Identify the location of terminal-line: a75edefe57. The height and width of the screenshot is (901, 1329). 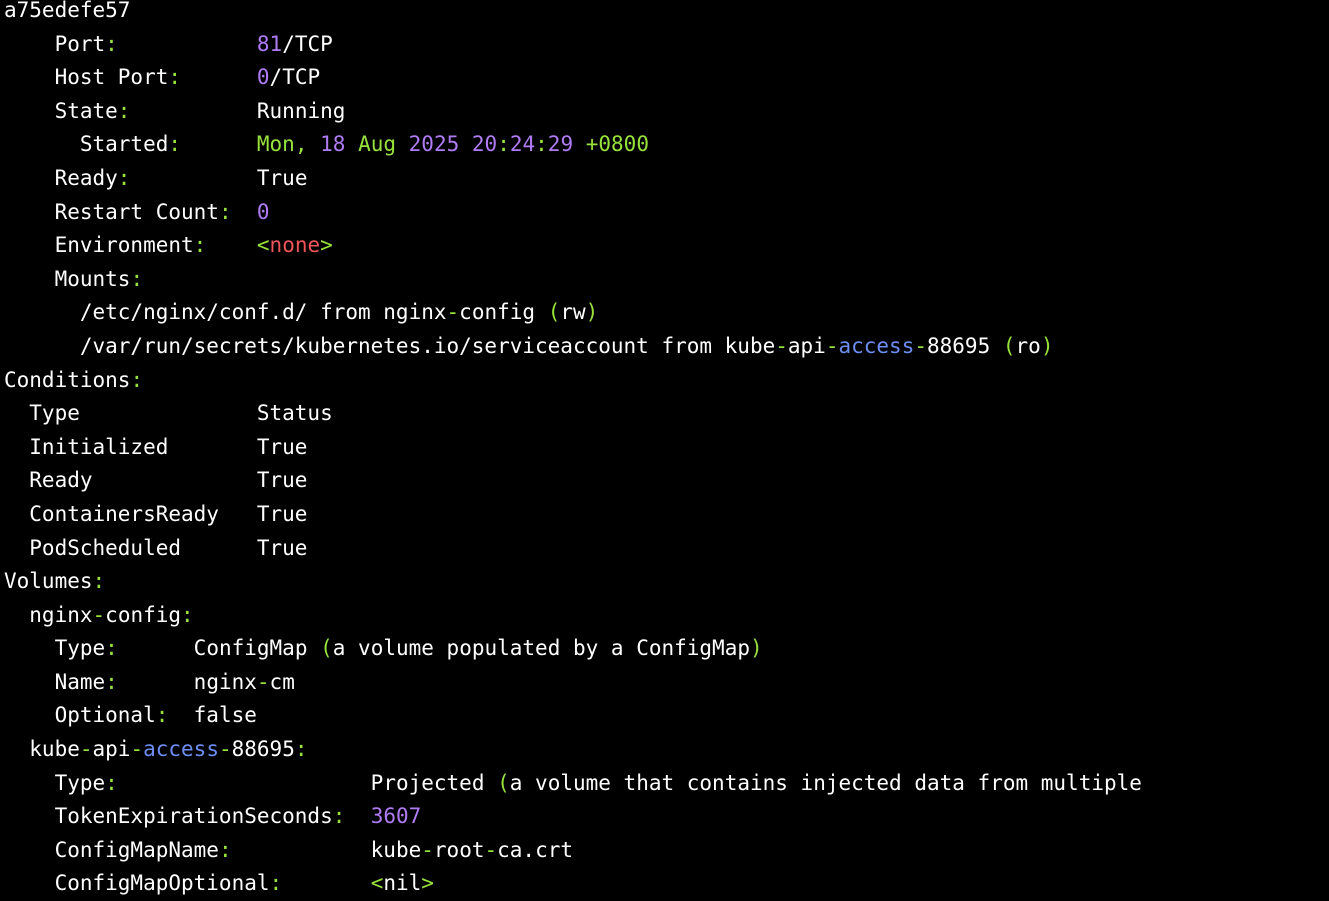
(666, 14).